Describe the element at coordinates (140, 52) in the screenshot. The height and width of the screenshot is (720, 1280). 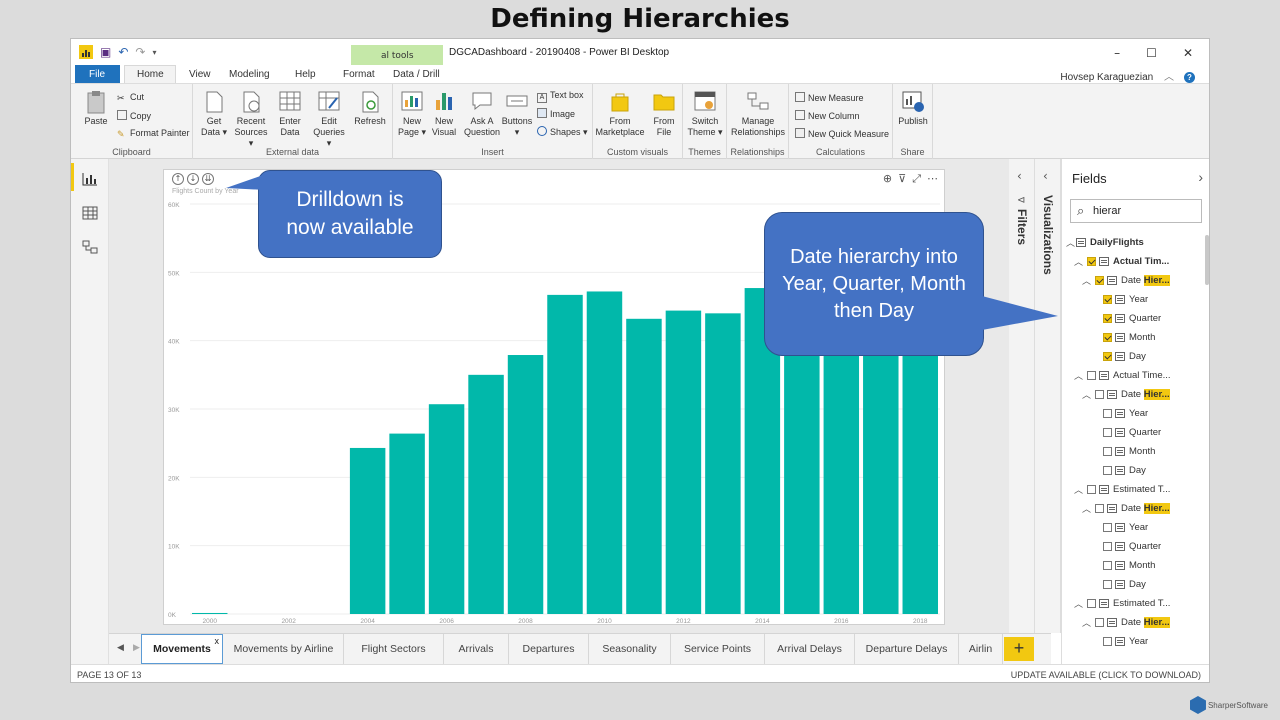
I see `redo-icon: ↷` at that location.